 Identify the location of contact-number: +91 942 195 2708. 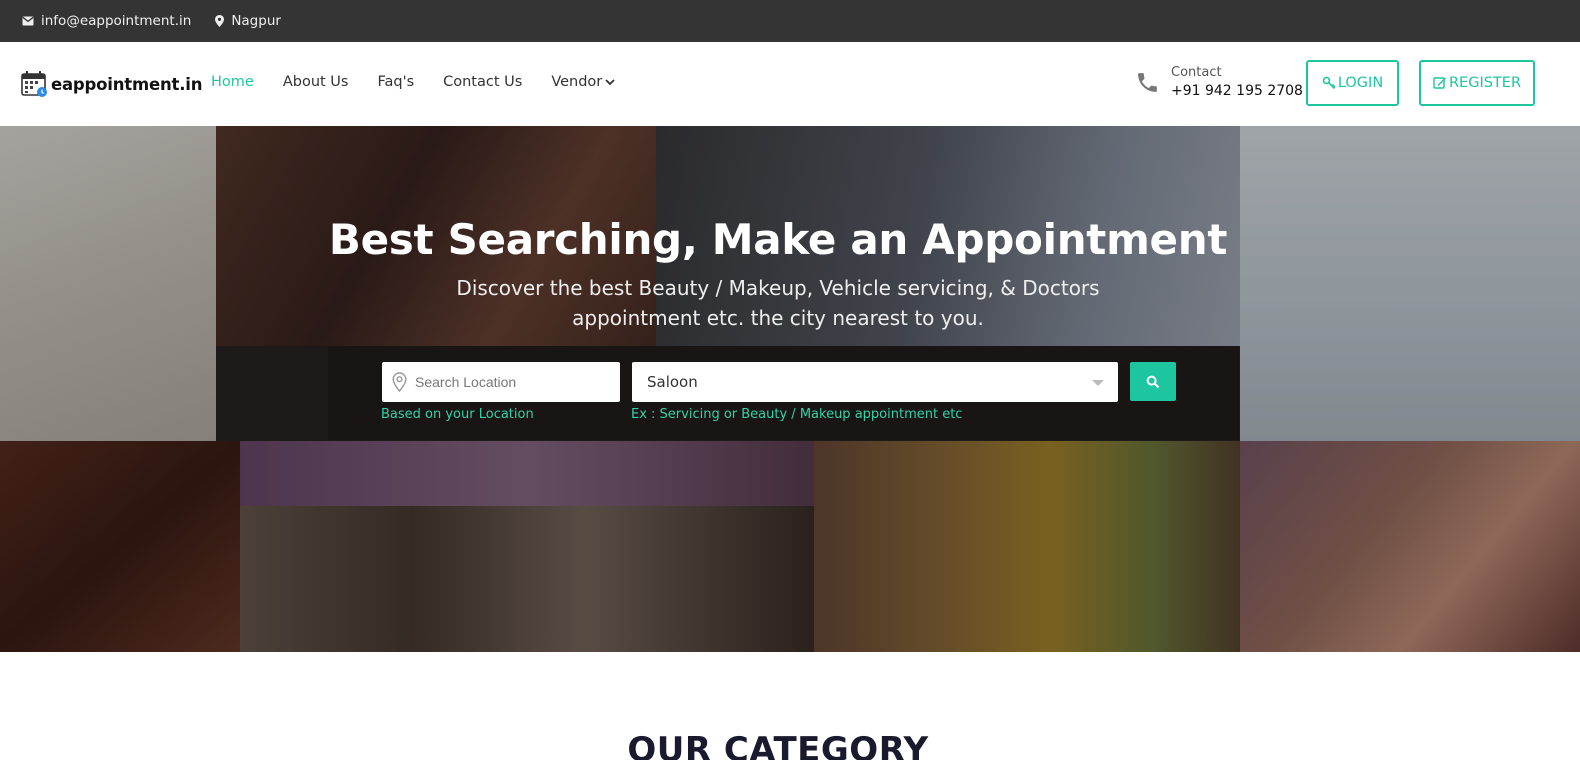
(1237, 91).